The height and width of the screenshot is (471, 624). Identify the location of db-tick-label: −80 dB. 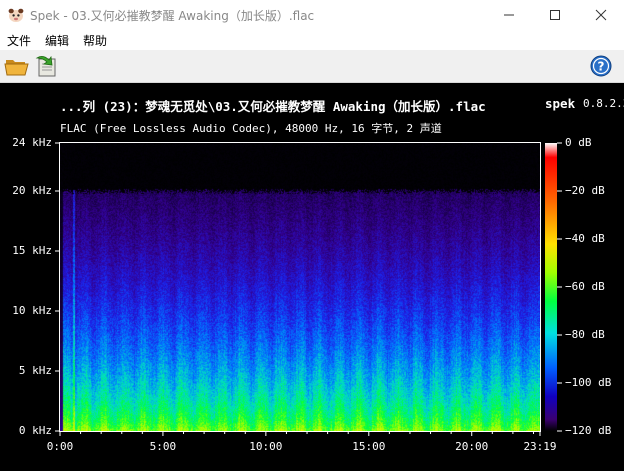
(585, 334).